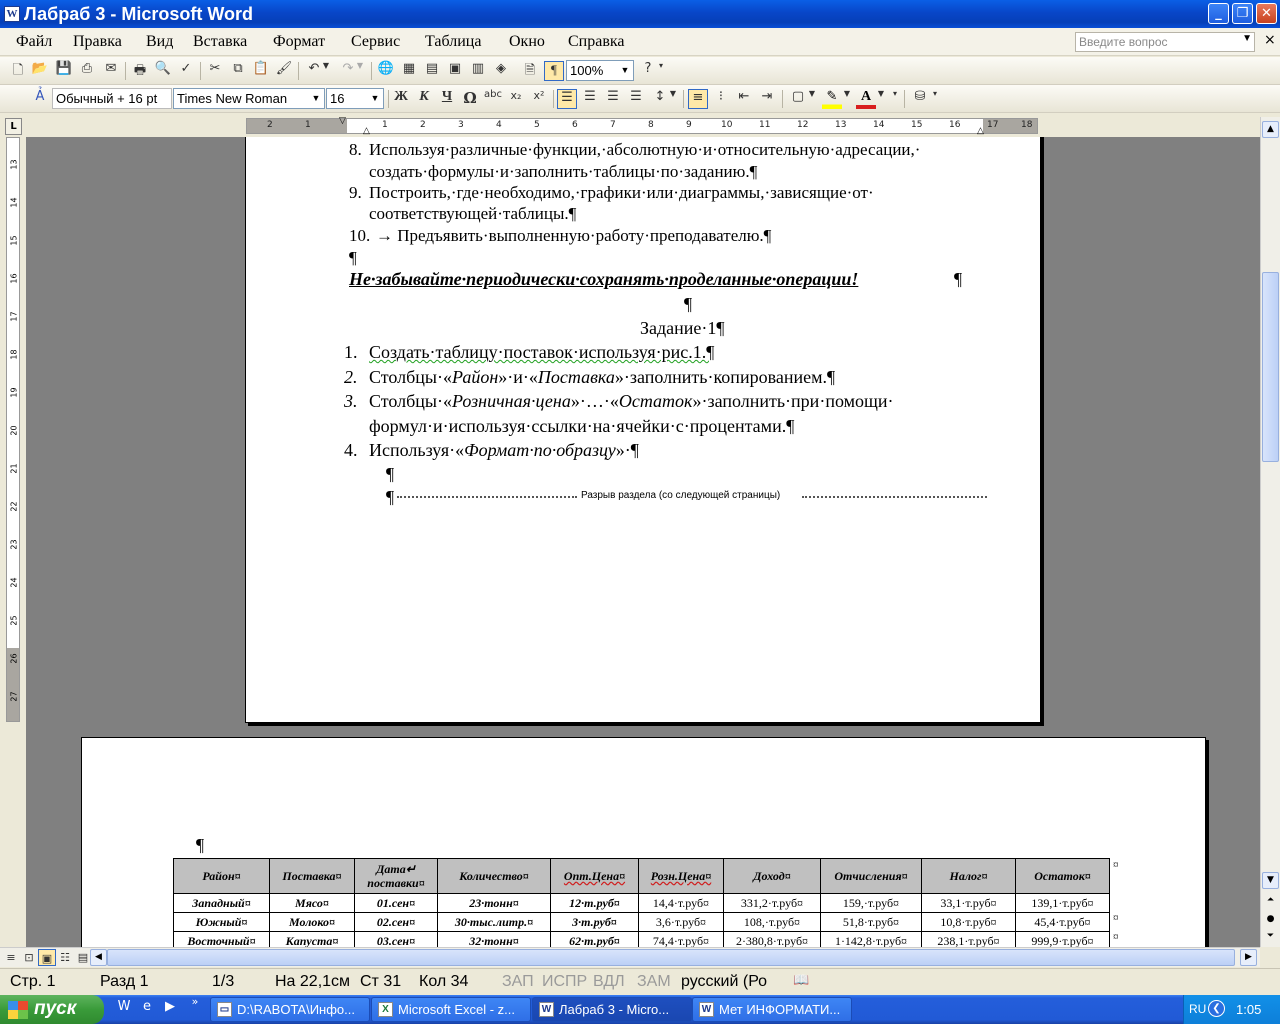 This screenshot has width=1280, height=1024. I want to click on table-cell: 10,8·т.руб¤, so click(968, 922).